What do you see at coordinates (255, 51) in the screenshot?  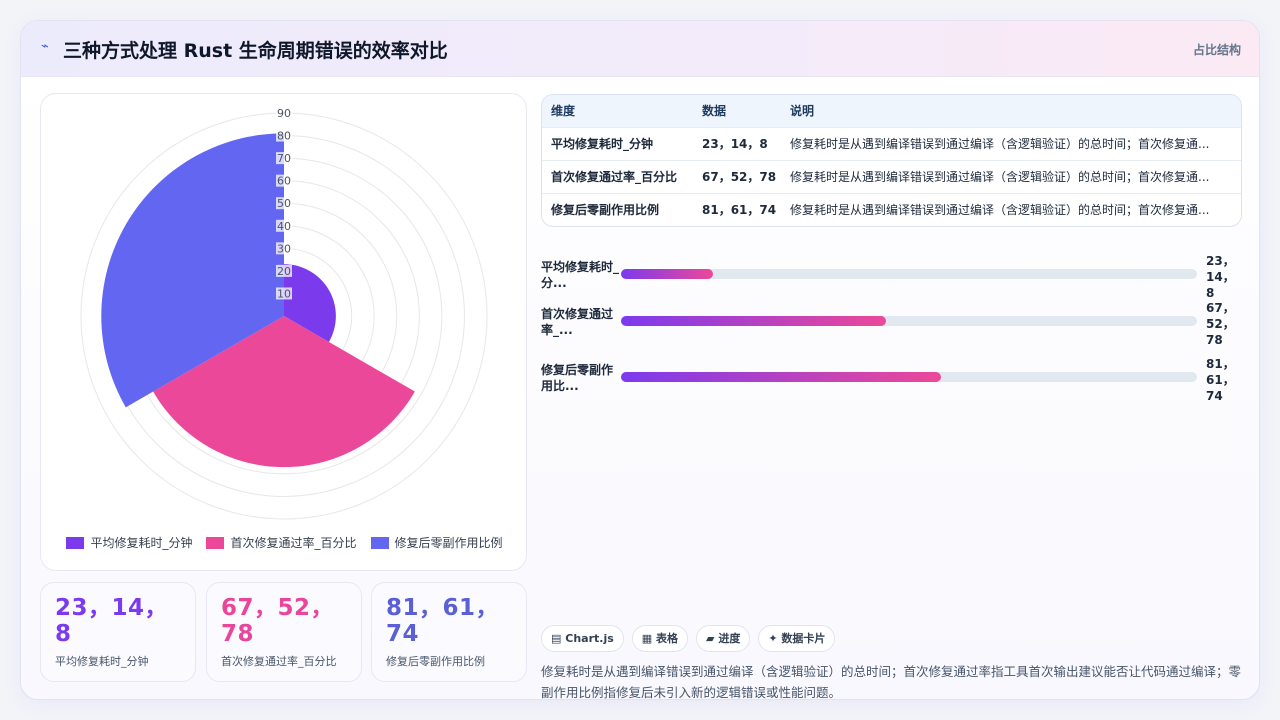 I see `page-title: 三种方式处理 Rust 生命周期错误的效率对比` at bounding box center [255, 51].